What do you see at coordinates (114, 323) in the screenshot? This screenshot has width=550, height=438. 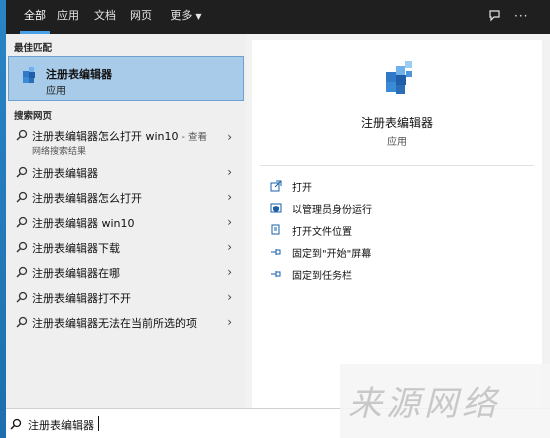 I see `web-result-text: 注册表编辑器无法在当前所选的项` at bounding box center [114, 323].